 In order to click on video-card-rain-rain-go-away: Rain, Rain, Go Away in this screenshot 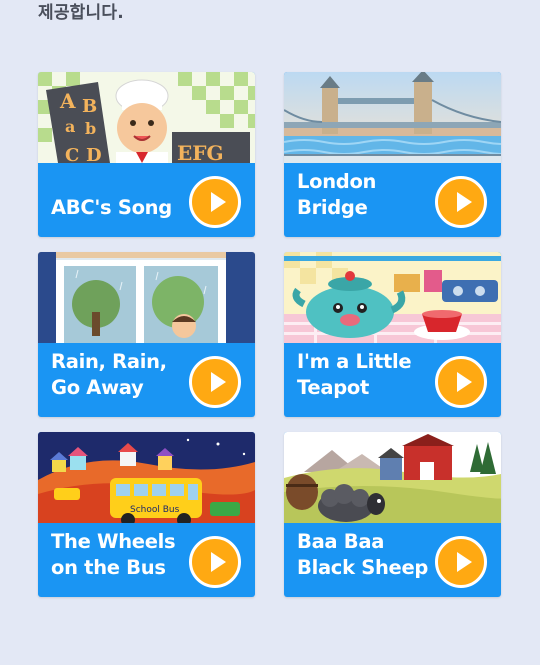, I will do `click(146, 334)`.